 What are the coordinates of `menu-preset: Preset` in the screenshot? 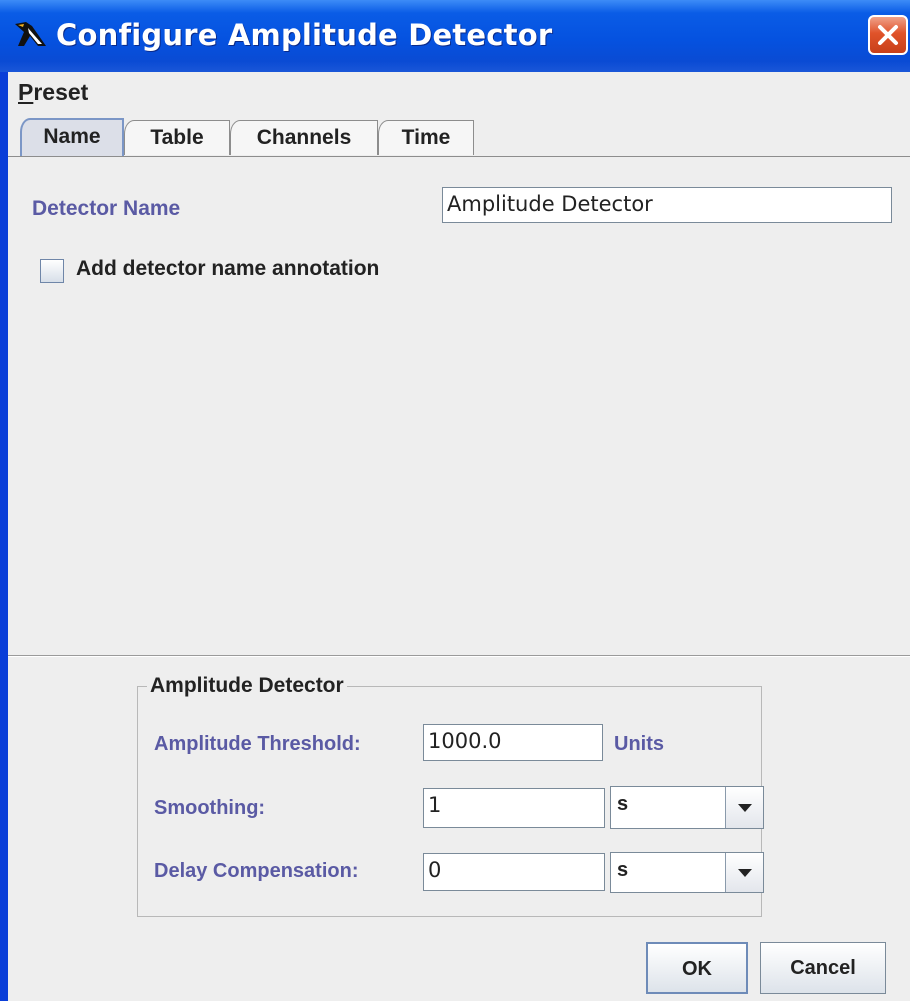 It's located at (53, 92).